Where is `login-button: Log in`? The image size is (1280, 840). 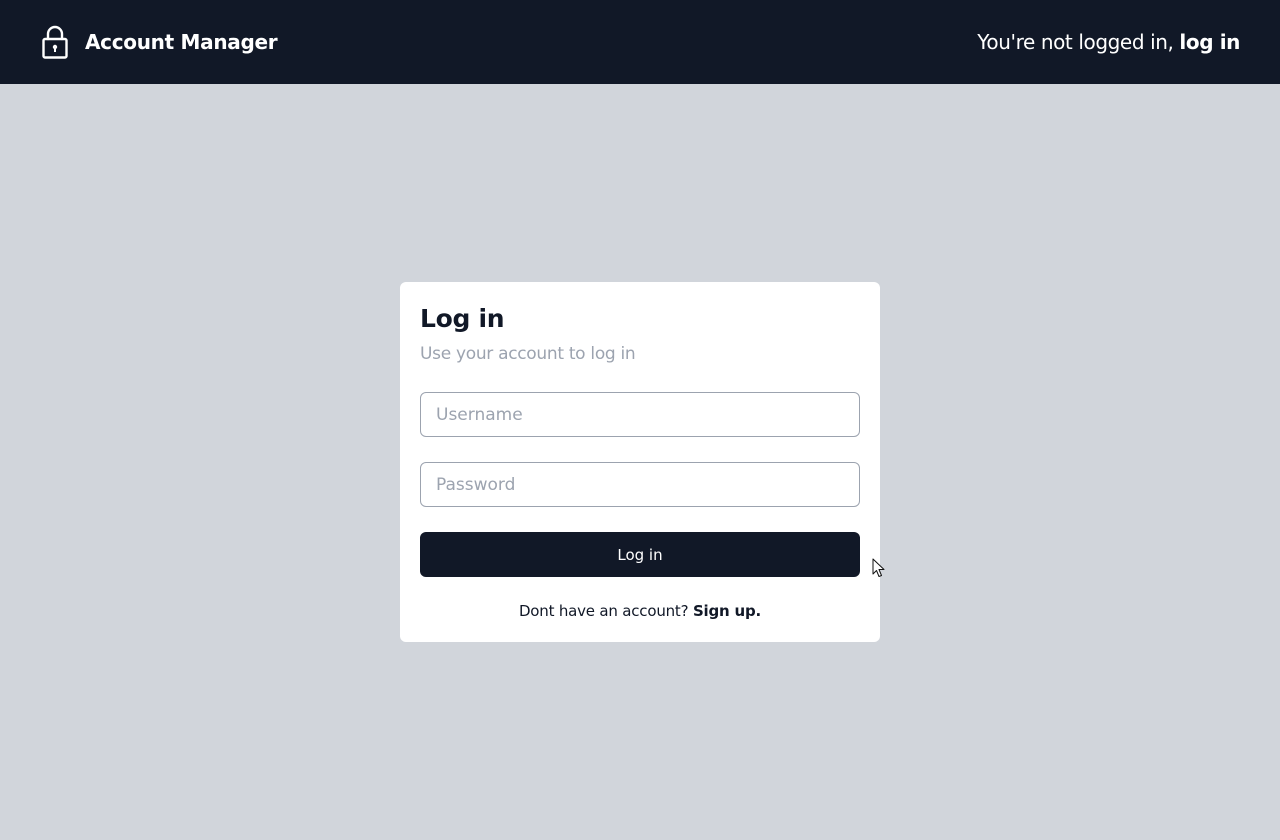 login-button: Log in is located at coordinates (640, 554).